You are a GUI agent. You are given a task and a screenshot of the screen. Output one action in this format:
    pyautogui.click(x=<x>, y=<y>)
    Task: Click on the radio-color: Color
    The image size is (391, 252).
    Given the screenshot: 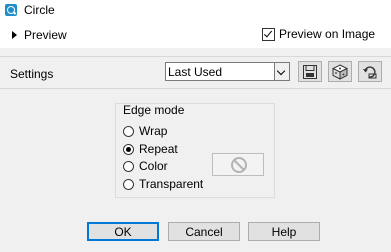 What is the action you would take?
    pyautogui.click(x=145, y=166)
    